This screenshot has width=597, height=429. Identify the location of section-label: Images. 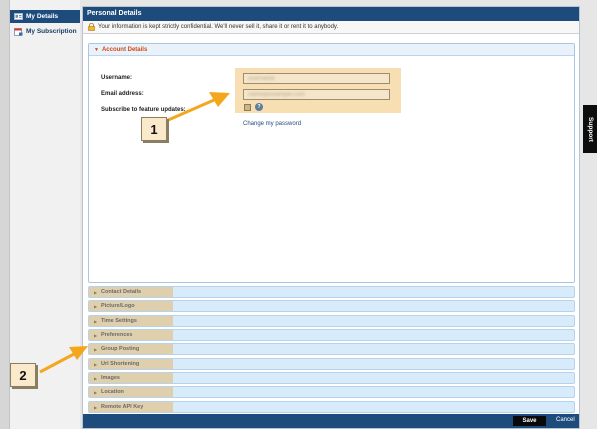
(110, 377).